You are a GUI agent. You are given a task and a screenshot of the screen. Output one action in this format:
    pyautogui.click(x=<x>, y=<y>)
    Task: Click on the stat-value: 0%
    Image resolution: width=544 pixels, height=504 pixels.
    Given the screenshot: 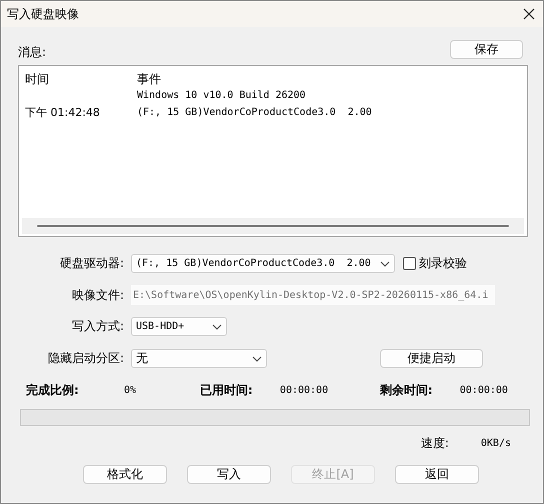 What is the action you would take?
    pyautogui.click(x=130, y=390)
    